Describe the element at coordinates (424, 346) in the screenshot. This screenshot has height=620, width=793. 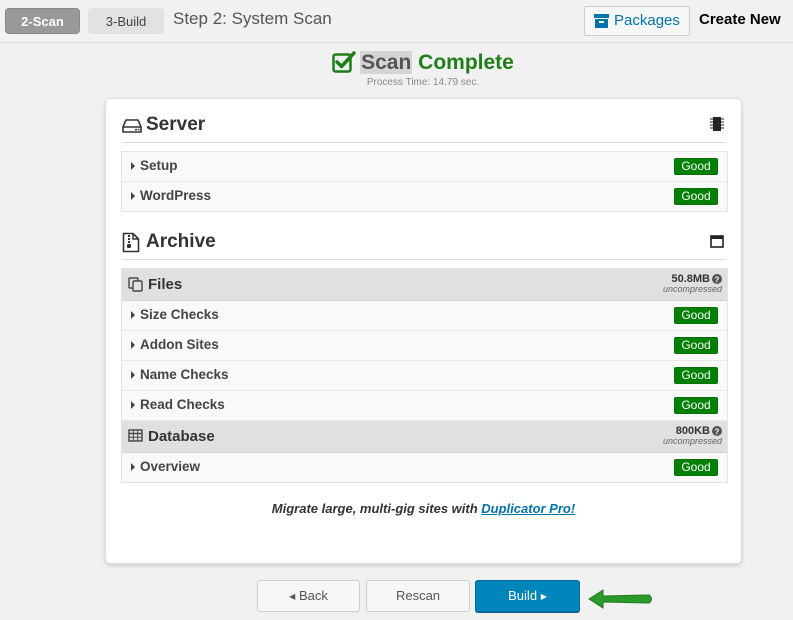
I see `check-row-addon-sites: Addon Sites Good` at that location.